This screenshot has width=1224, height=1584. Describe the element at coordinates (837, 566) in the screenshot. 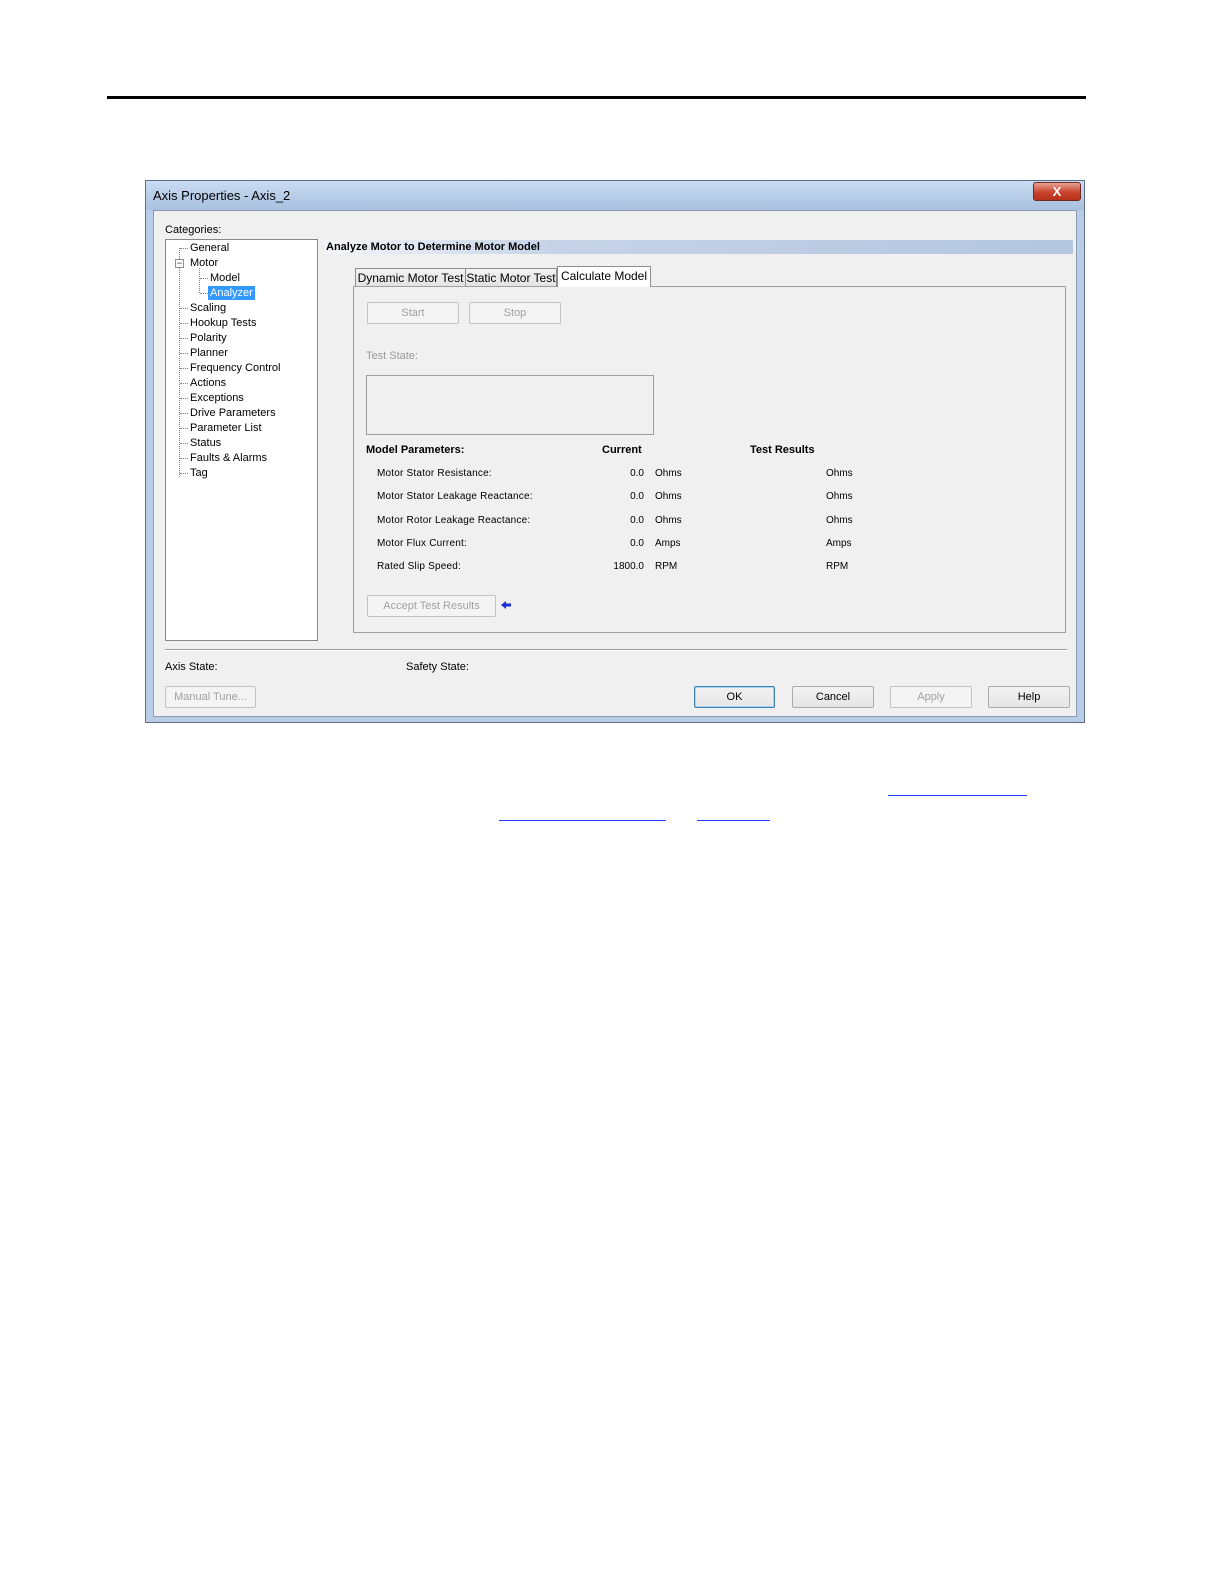

I see `param-result-unit: RPM` at that location.